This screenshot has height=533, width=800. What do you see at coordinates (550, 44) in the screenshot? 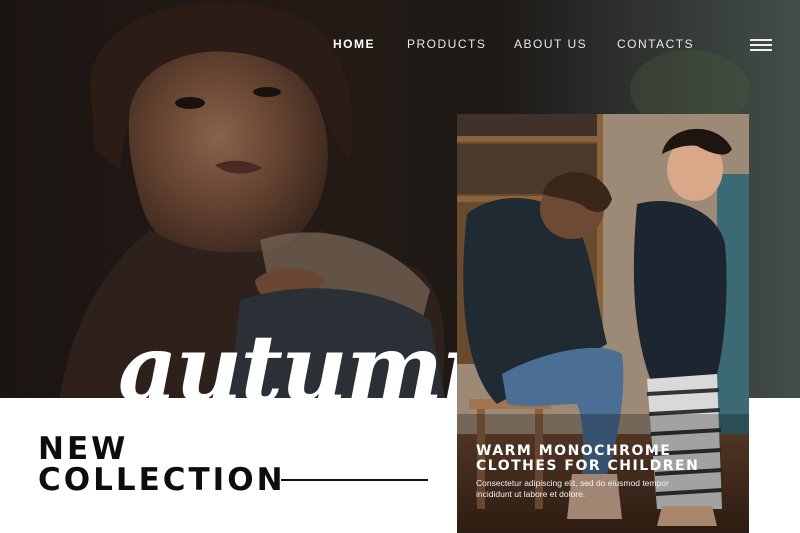
I see `nav-about-us-link: ABOUT US` at bounding box center [550, 44].